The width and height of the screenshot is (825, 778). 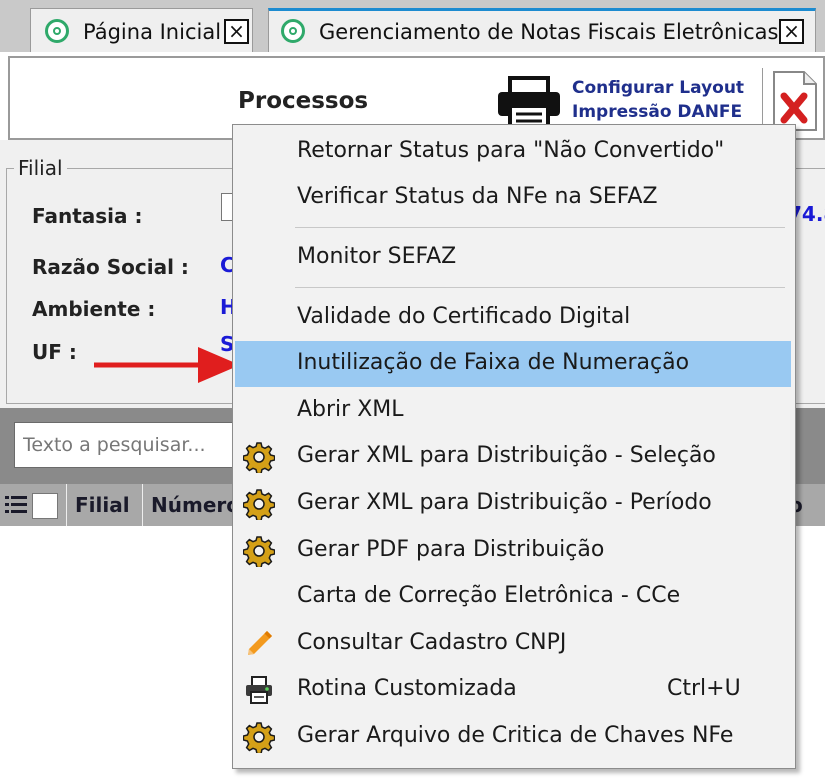 What do you see at coordinates (493, 362) in the screenshot?
I see `menu-item-label: Inutilização de Faixa de Numeração` at bounding box center [493, 362].